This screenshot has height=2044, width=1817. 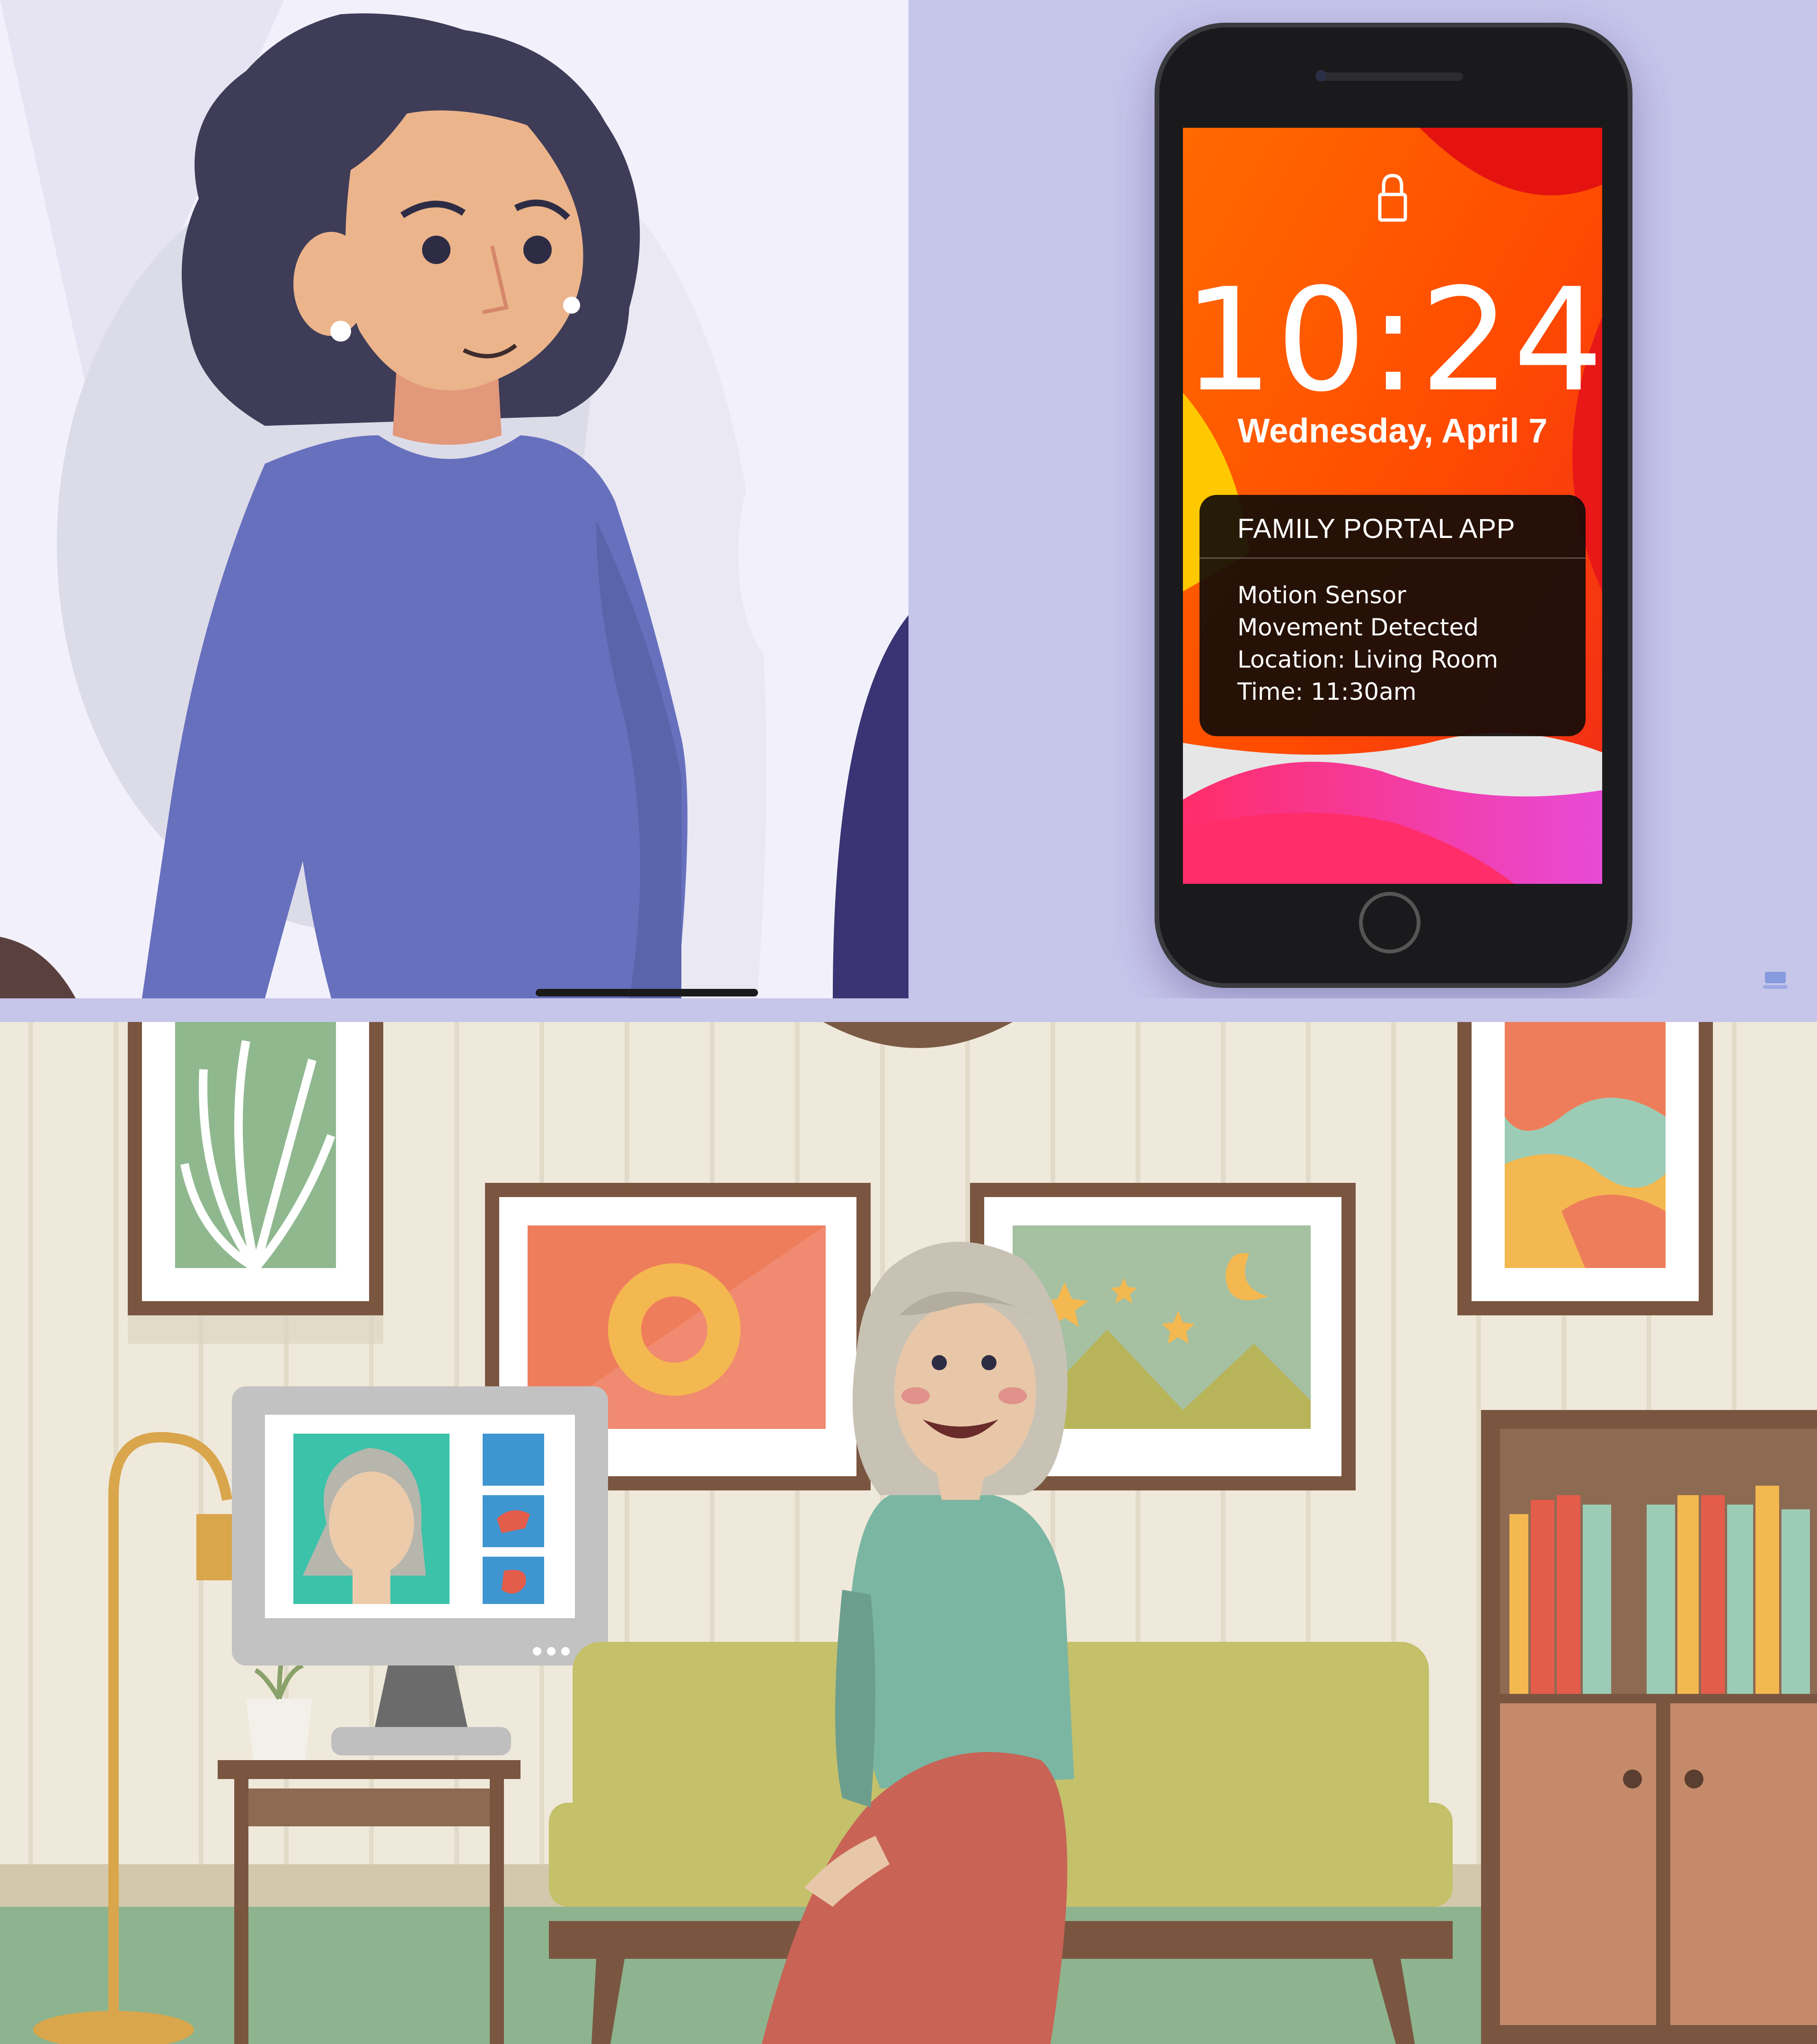 What do you see at coordinates (340, 331) in the screenshot?
I see `earring-left` at bounding box center [340, 331].